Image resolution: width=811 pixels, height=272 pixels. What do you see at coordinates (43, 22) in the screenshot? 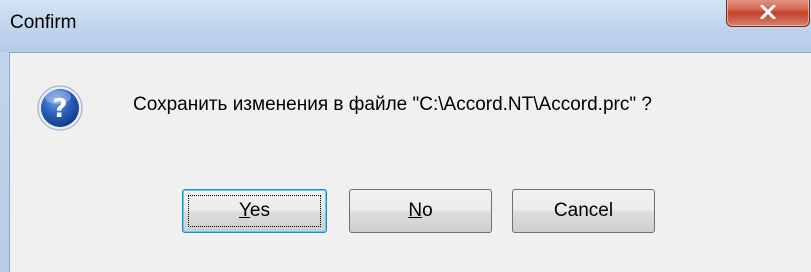
I see `window-title: Confirm` at bounding box center [43, 22].